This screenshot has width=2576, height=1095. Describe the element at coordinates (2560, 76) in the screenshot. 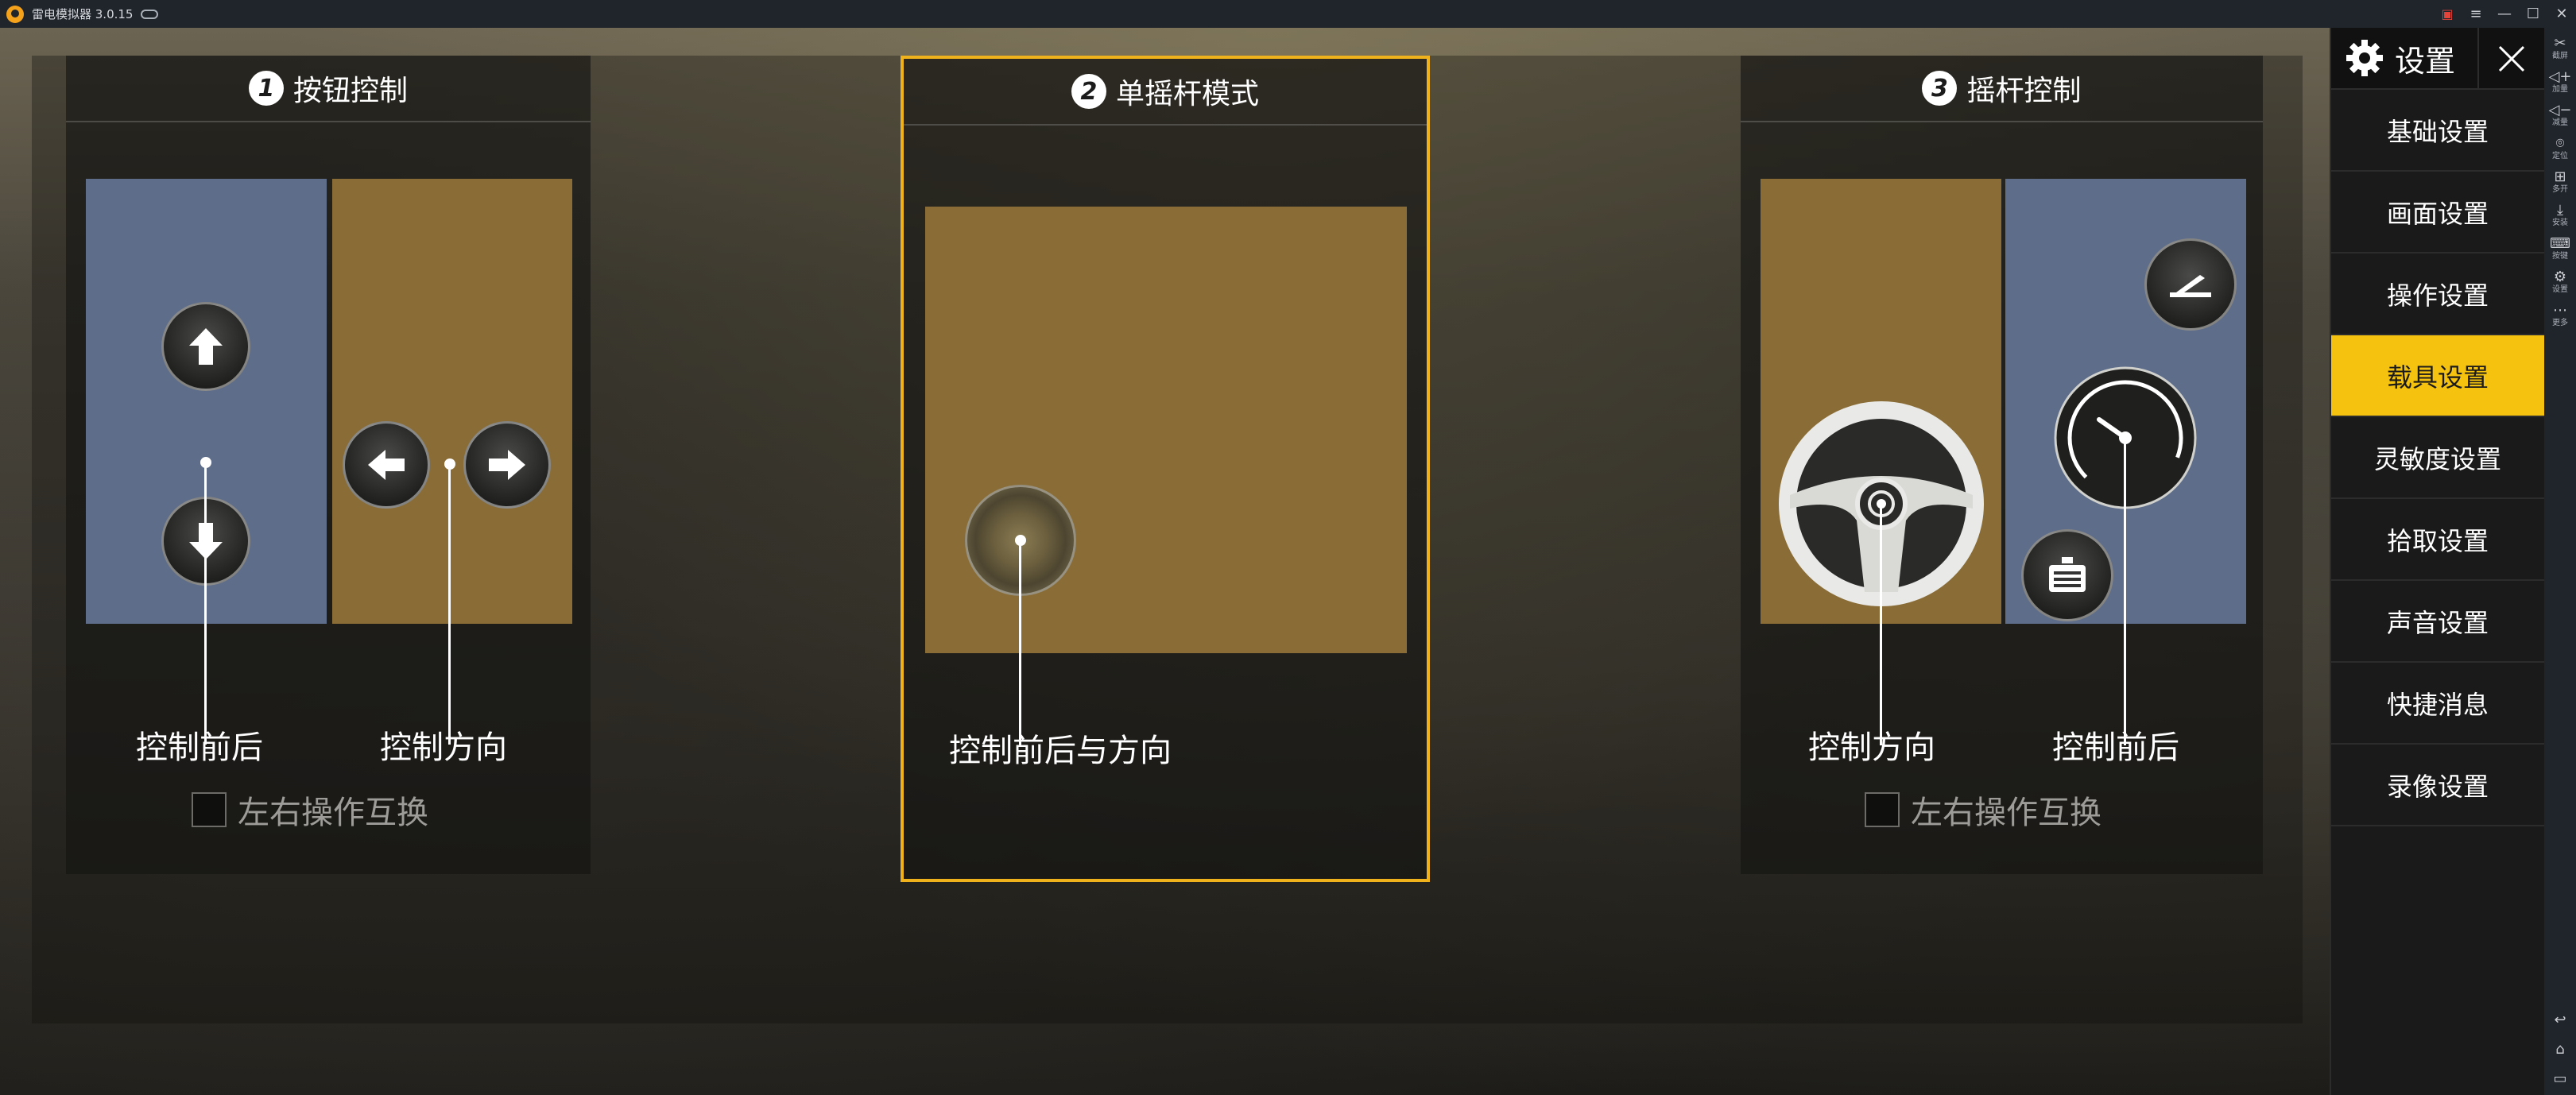

I see `volume-up-icon: ◁+` at that location.